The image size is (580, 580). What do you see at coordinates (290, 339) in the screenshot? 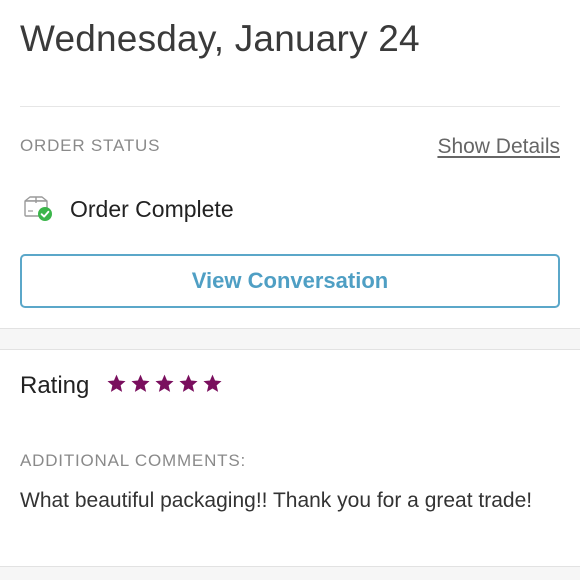
I see `section-separator` at bounding box center [290, 339].